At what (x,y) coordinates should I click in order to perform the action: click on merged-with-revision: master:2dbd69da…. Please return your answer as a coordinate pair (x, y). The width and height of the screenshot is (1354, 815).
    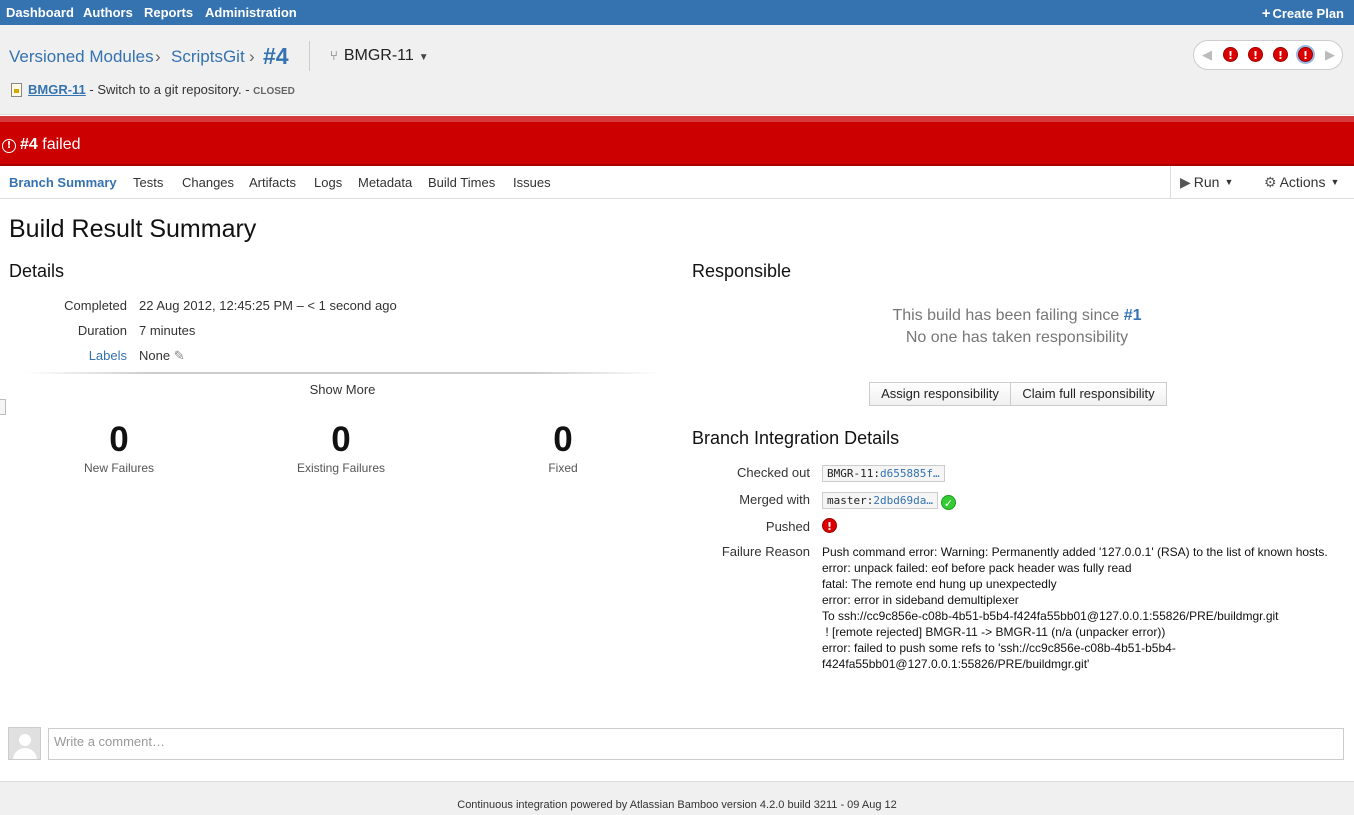
    Looking at the image, I should click on (880, 500).